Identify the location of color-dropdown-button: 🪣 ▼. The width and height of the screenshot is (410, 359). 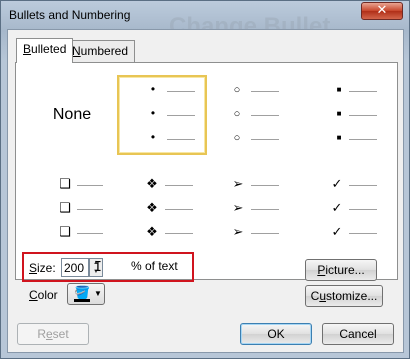
(86, 294).